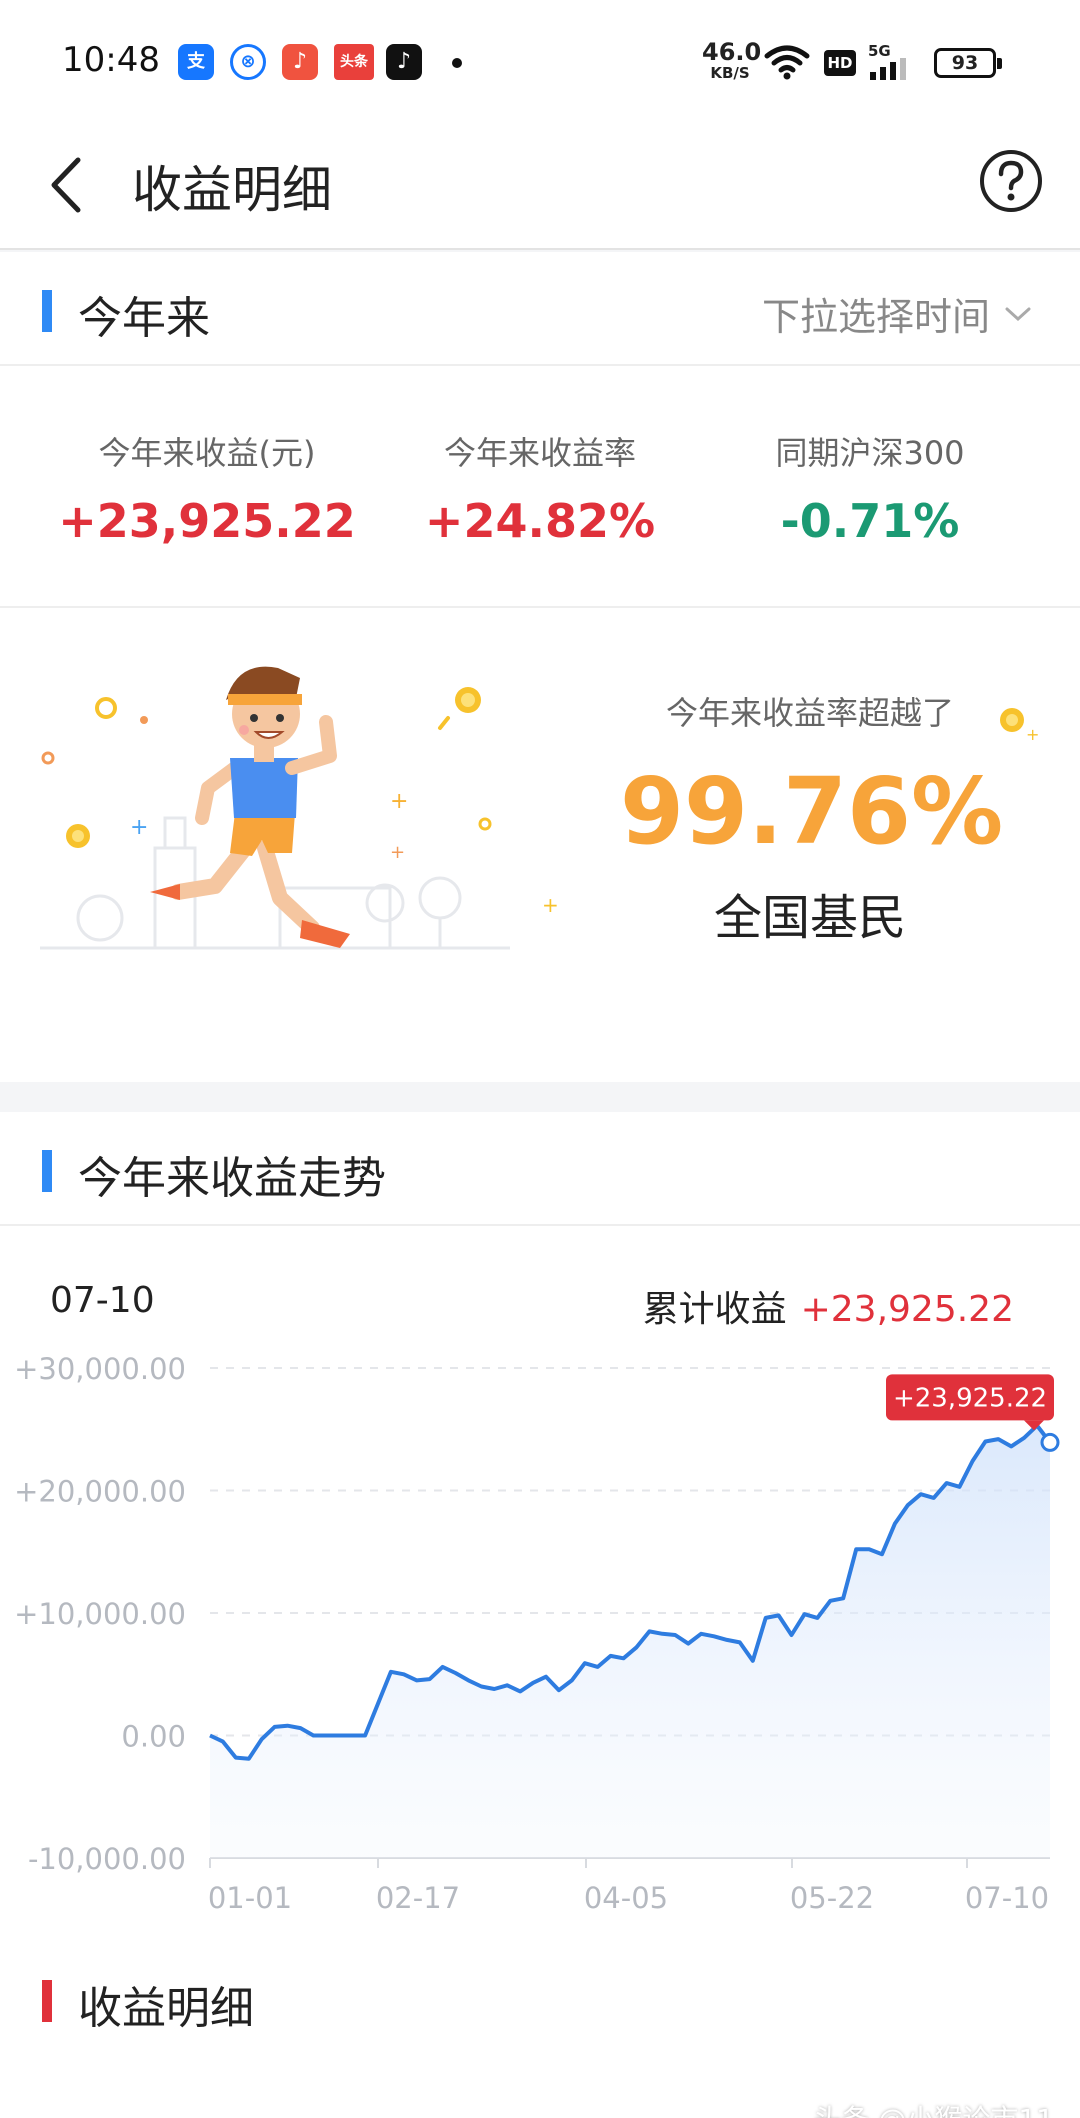 This screenshot has width=1080, height=2118. Describe the element at coordinates (196, 62) in the screenshot. I see `alipay-icon: 支` at that location.